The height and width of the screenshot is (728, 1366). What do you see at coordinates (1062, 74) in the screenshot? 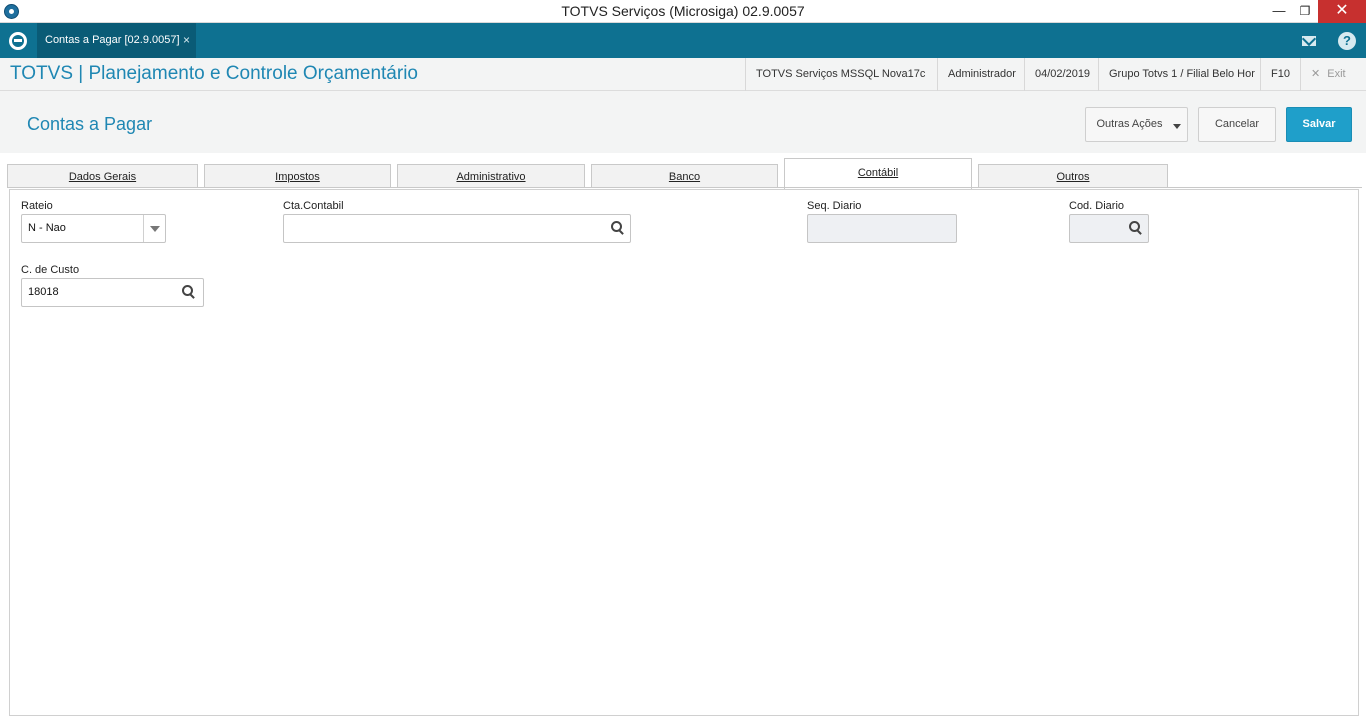
I see `date-info: 04/02/2019` at bounding box center [1062, 74].